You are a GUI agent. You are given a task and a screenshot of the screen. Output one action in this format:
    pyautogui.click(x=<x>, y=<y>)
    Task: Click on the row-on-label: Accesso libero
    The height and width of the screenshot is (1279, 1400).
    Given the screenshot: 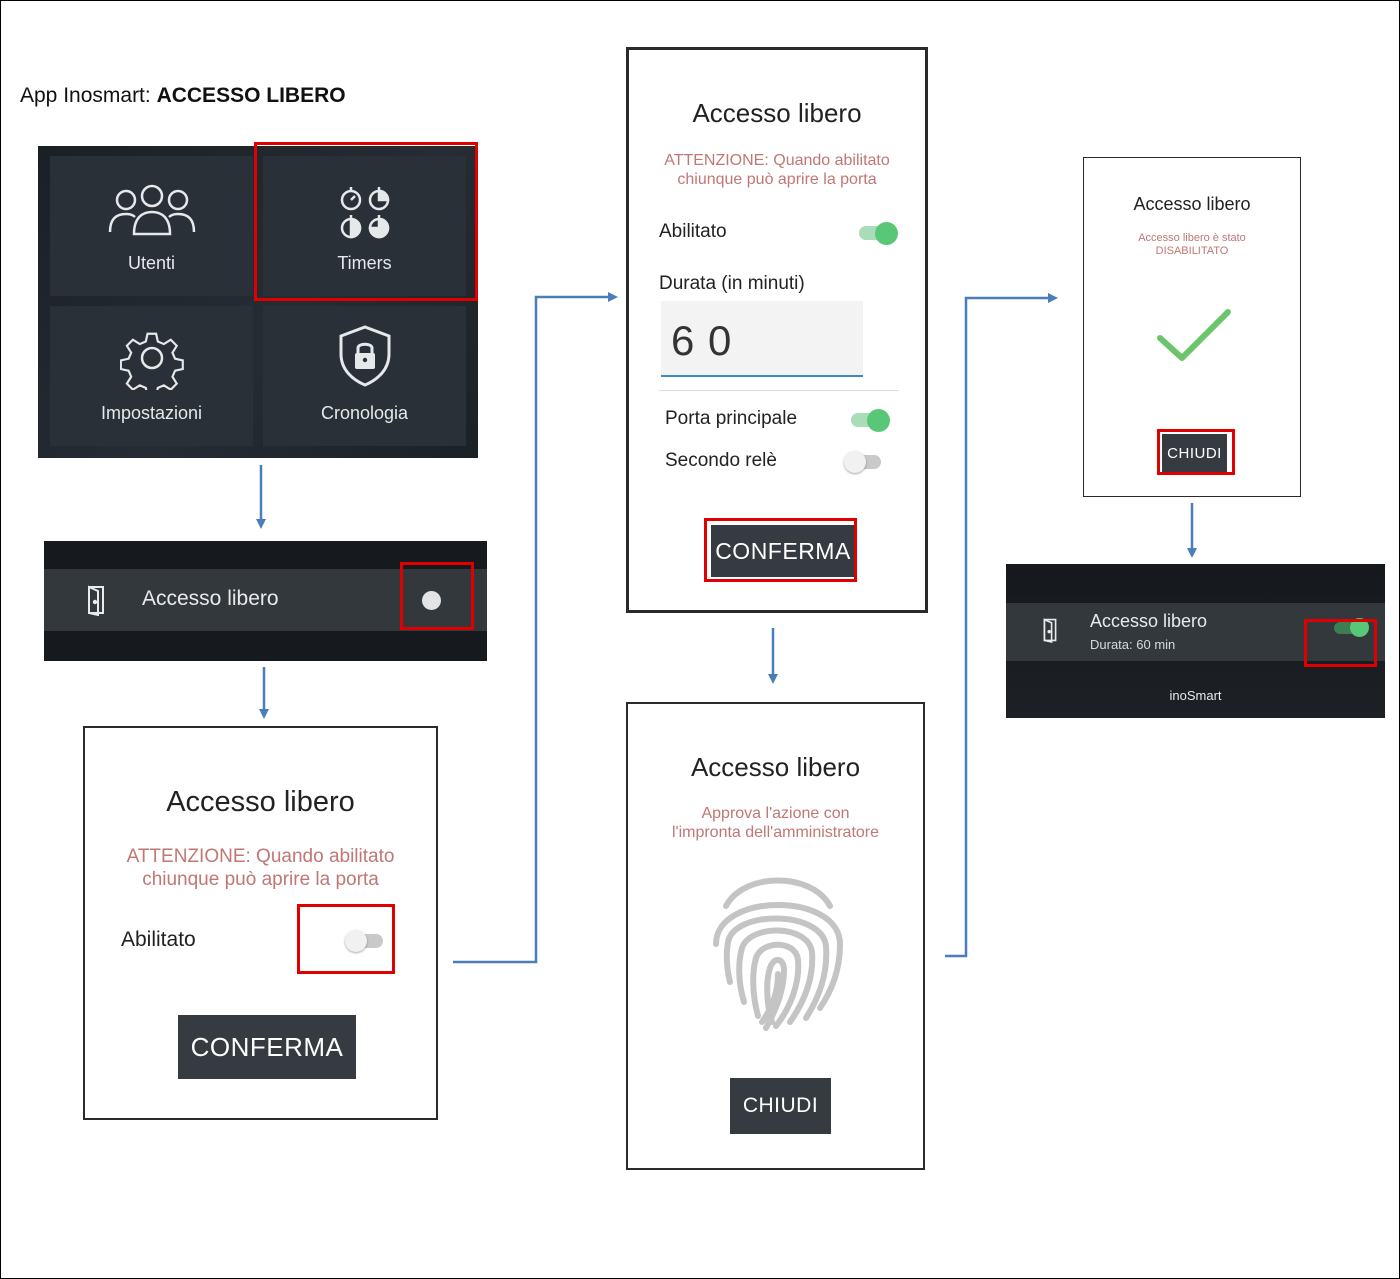 What is the action you would take?
    pyautogui.click(x=1149, y=621)
    